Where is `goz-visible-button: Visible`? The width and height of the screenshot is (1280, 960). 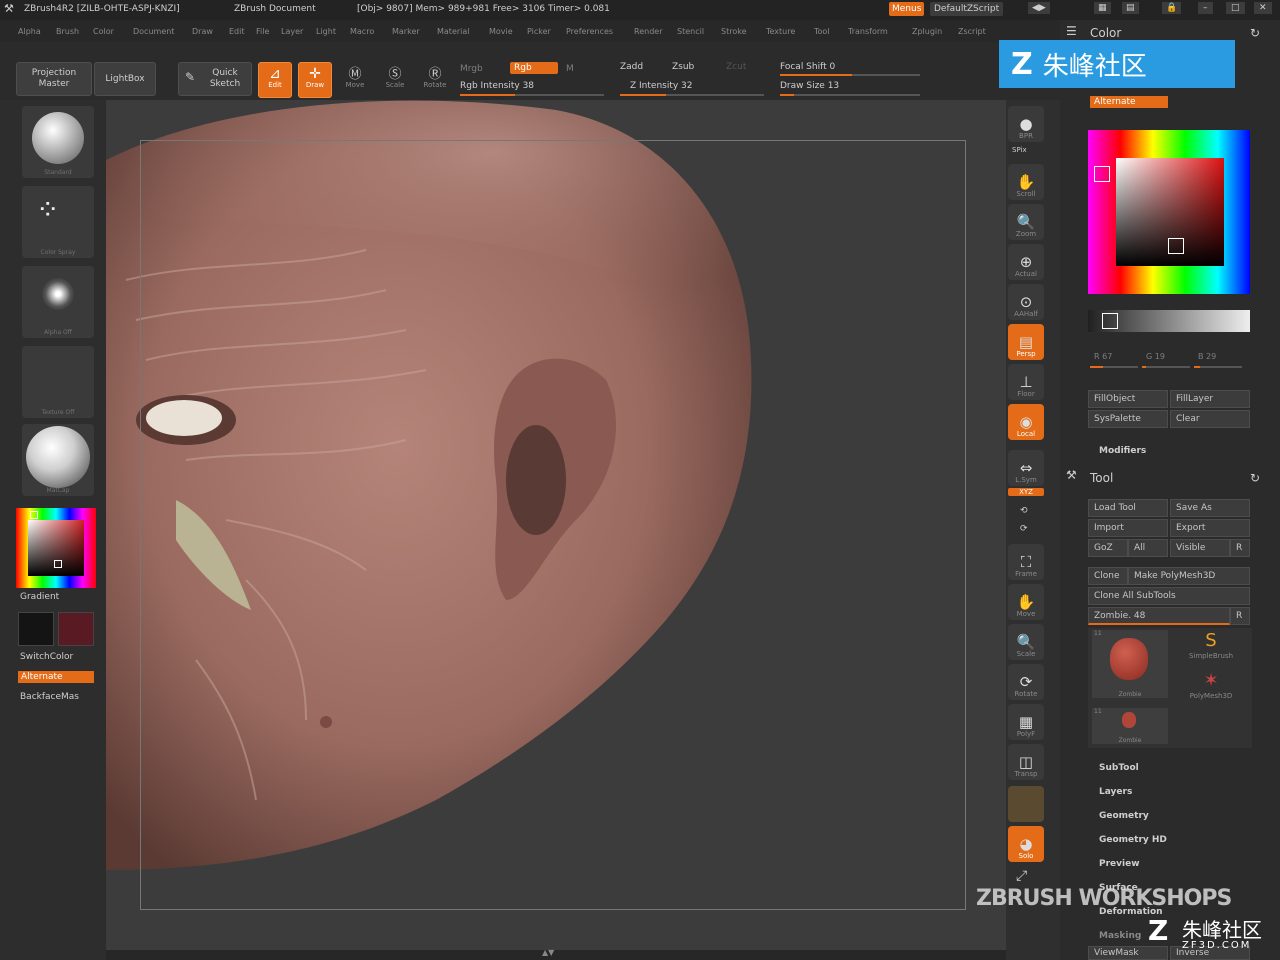
goz-visible-button: Visible is located at coordinates (1200, 548).